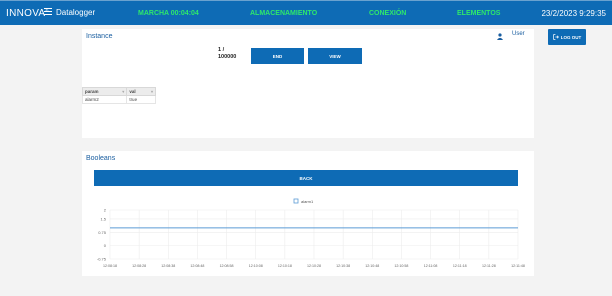 The width and height of the screenshot is (612, 296). I want to click on nav-conexion: CONEXIÓN, so click(387, 13).